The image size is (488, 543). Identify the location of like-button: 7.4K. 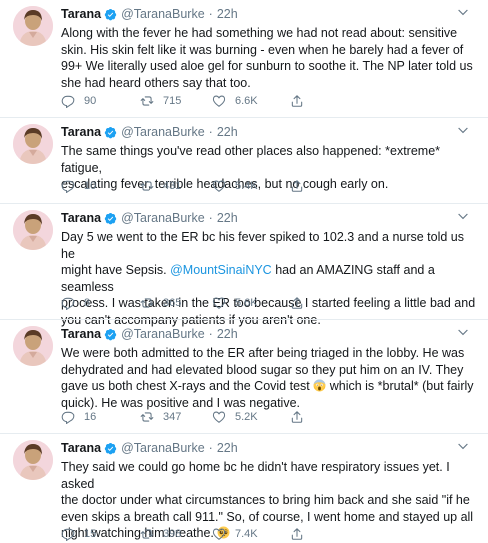
(235, 534).